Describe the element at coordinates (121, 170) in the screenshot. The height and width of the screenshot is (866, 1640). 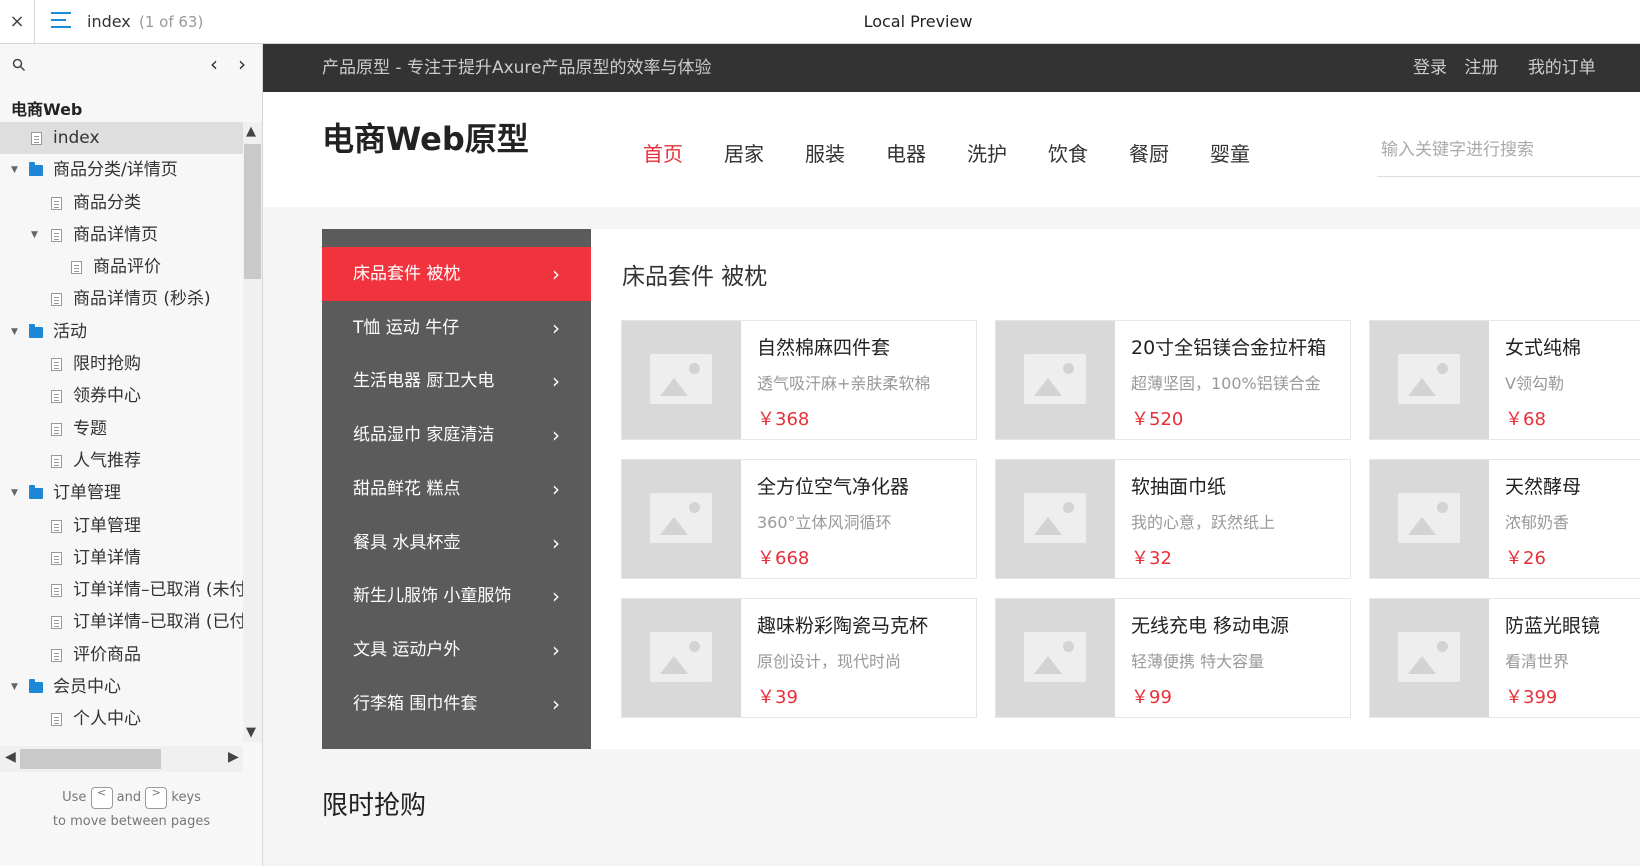
I see `tree-item: ▼ 商品分类/详情页` at that location.